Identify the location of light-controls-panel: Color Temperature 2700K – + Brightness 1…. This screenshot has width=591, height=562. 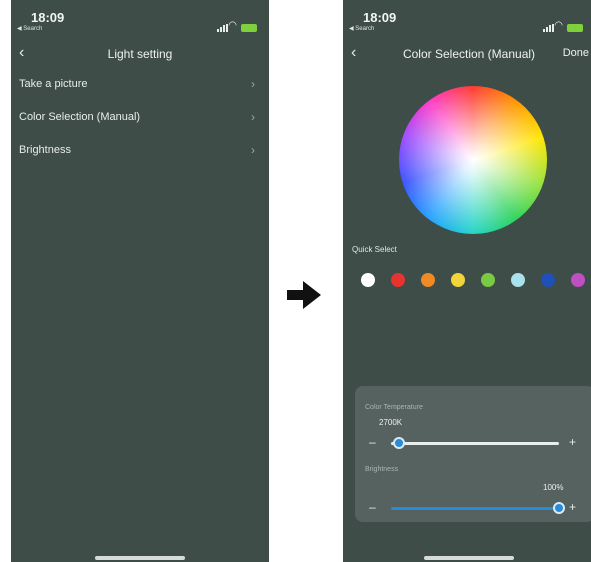
(473, 454).